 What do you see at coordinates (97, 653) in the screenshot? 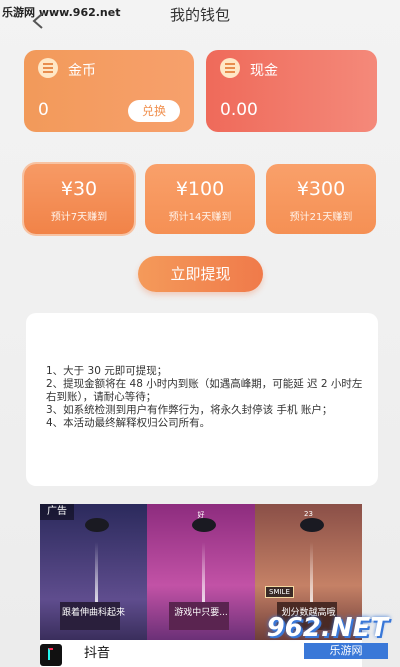
I see `ad-app-name: 抖音` at bounding box center [97, 653].